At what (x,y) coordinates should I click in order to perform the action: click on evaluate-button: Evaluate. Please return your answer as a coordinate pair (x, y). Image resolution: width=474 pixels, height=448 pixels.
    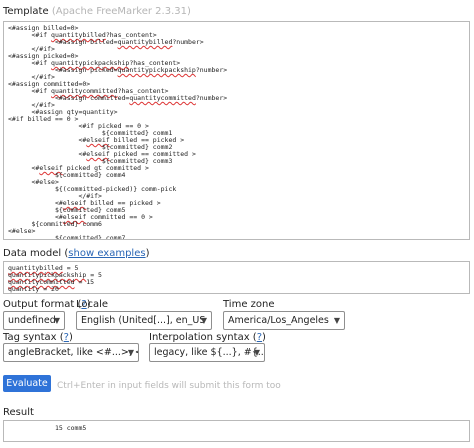
    Looking at the image, I should click on (27, 383).